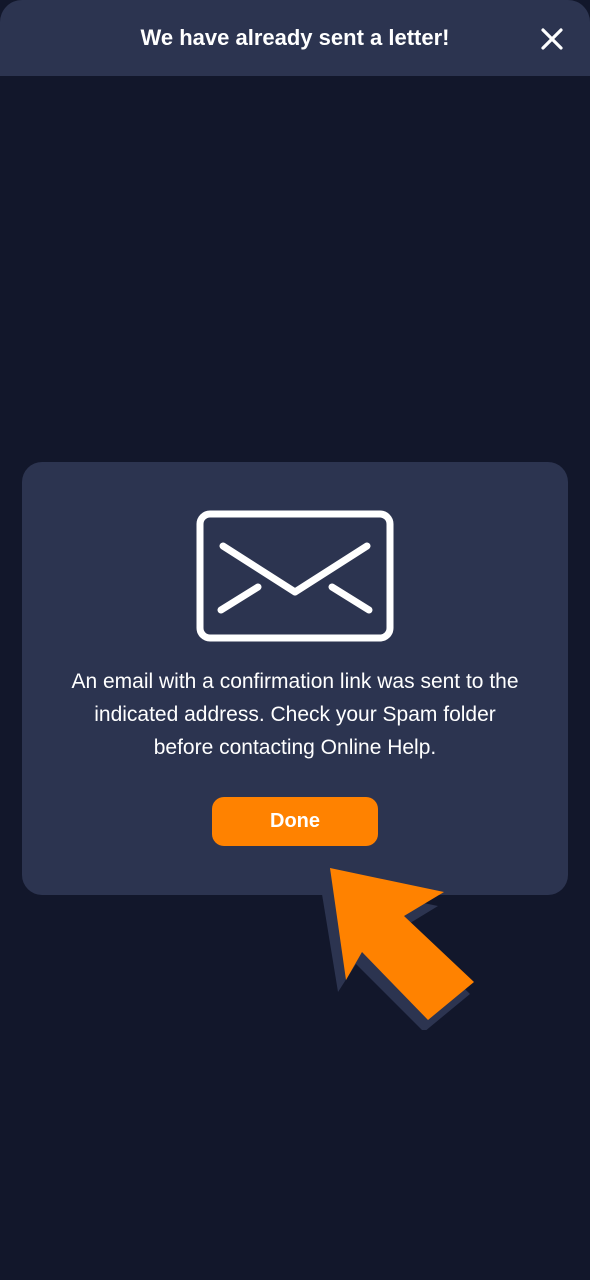 The image size is (590, 1280). I want to click on close-button, so click(552, 40).